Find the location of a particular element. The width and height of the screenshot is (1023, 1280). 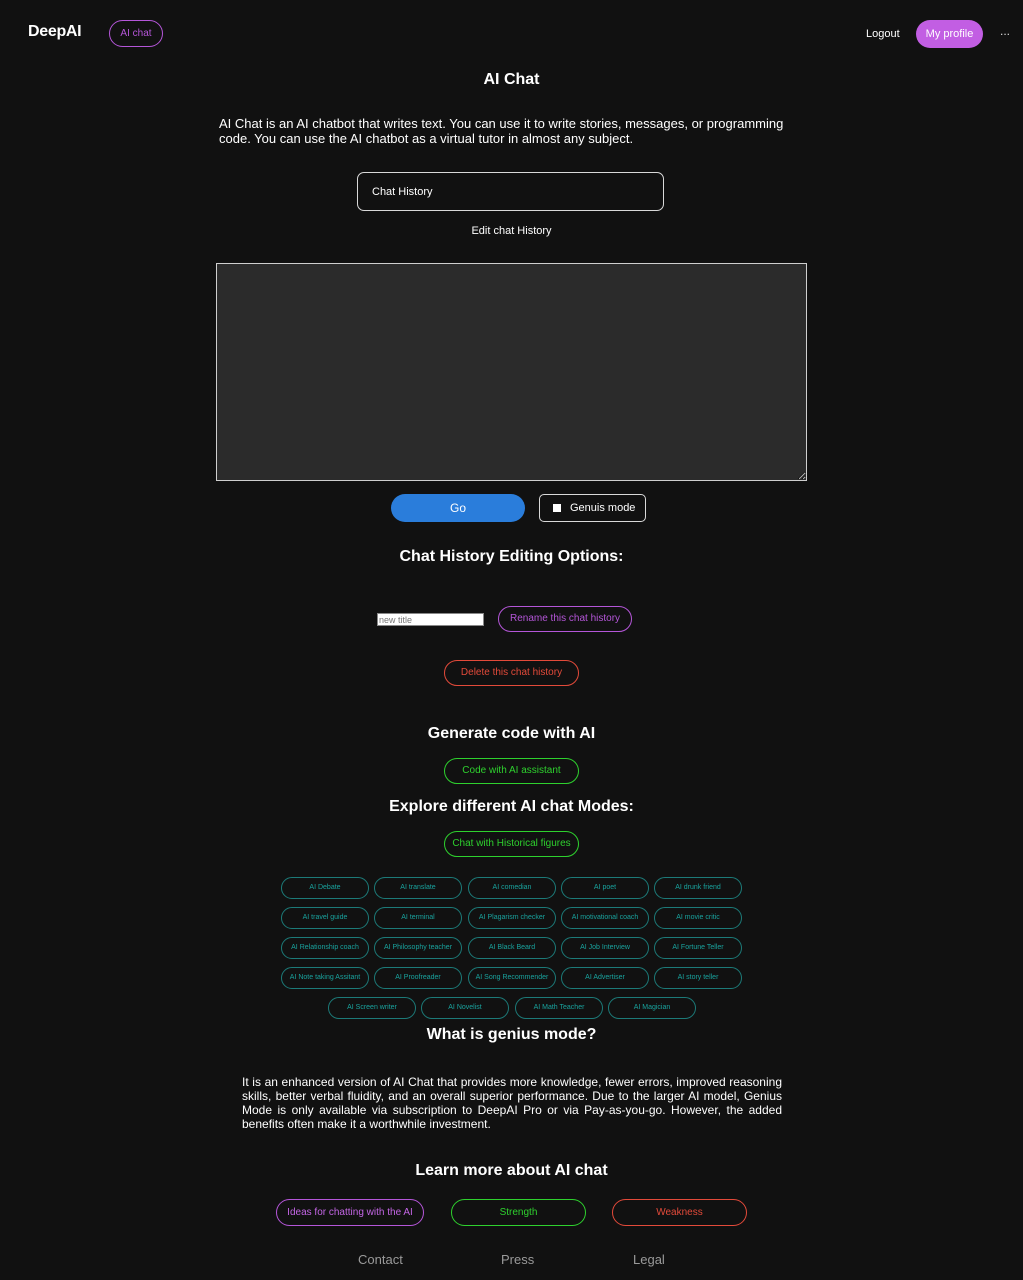

learn-more-heading: Learn more about AI chat is located at coordinates (511, 1170).